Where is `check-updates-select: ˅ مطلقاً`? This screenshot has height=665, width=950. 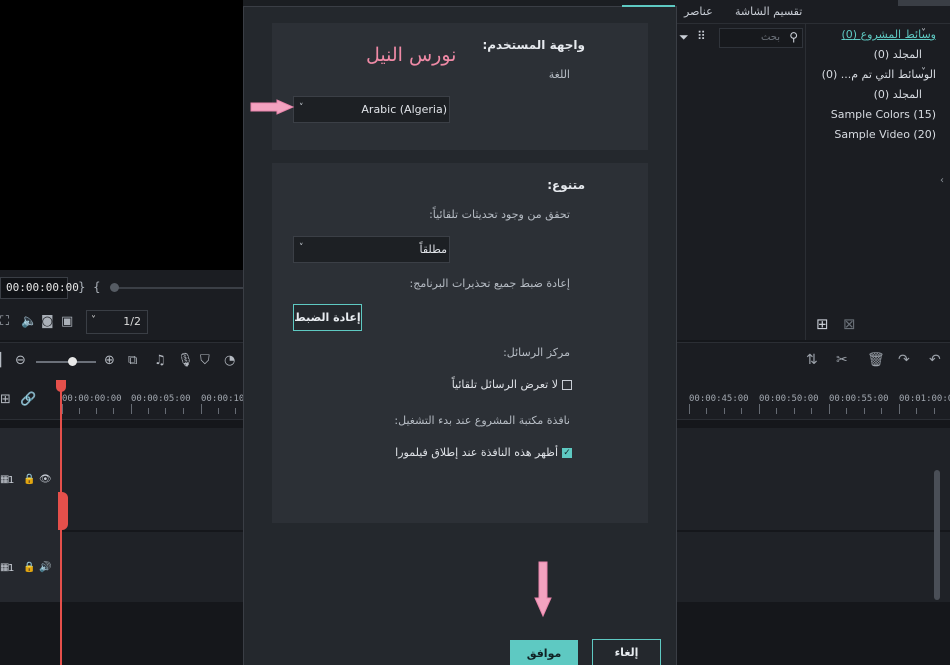
check-updates-select: ˅ مطلقاً is located at coordinates (371, 249).